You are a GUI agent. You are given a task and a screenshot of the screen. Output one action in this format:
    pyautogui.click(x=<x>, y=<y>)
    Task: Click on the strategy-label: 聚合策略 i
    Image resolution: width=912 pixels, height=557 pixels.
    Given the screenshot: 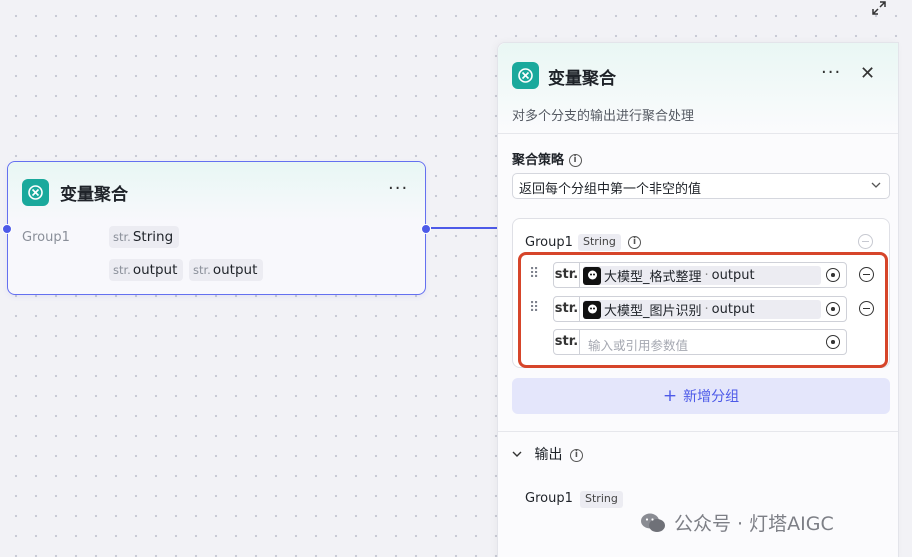 What is the action you would take?
    pyautogui.click(x=547, y=158)
    